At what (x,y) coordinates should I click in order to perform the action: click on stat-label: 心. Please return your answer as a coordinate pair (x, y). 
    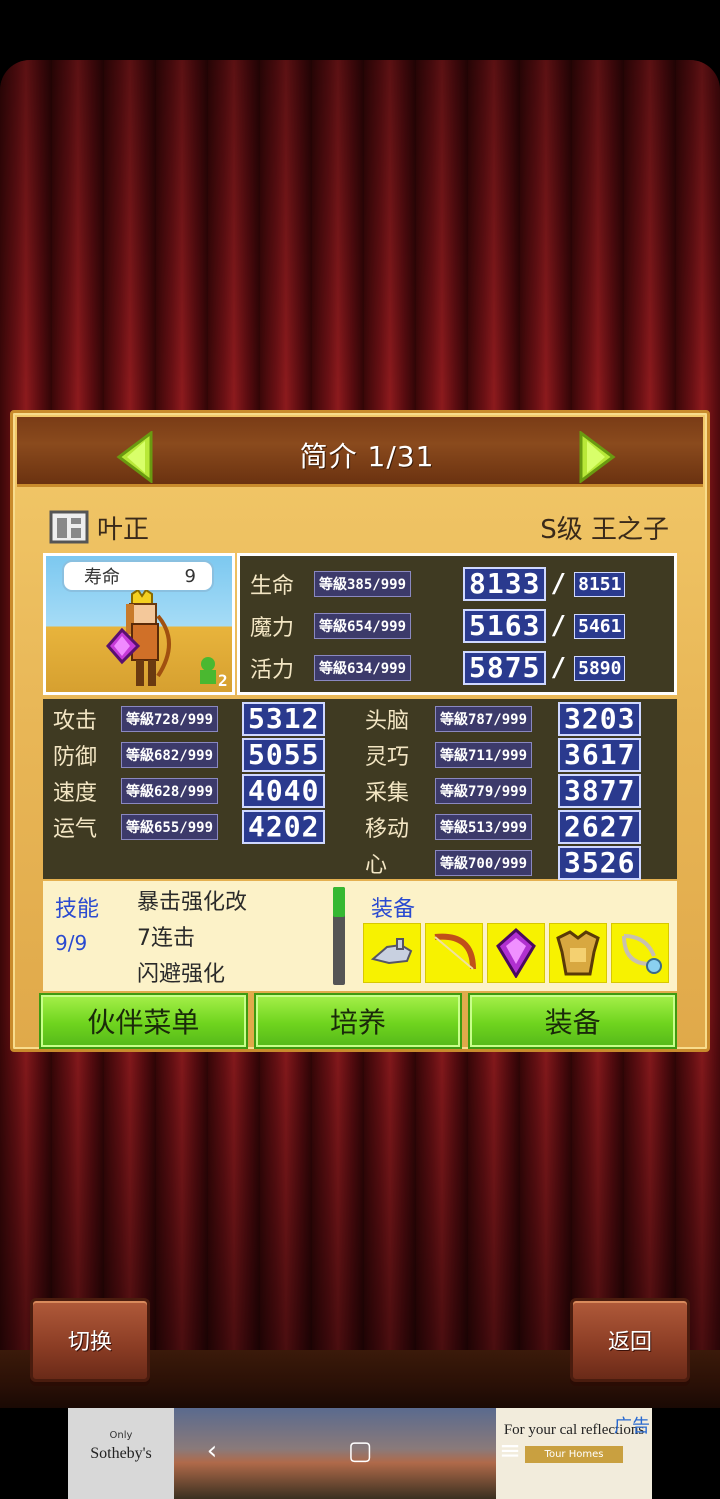
    Looking at the image, I should click on (376, 865).